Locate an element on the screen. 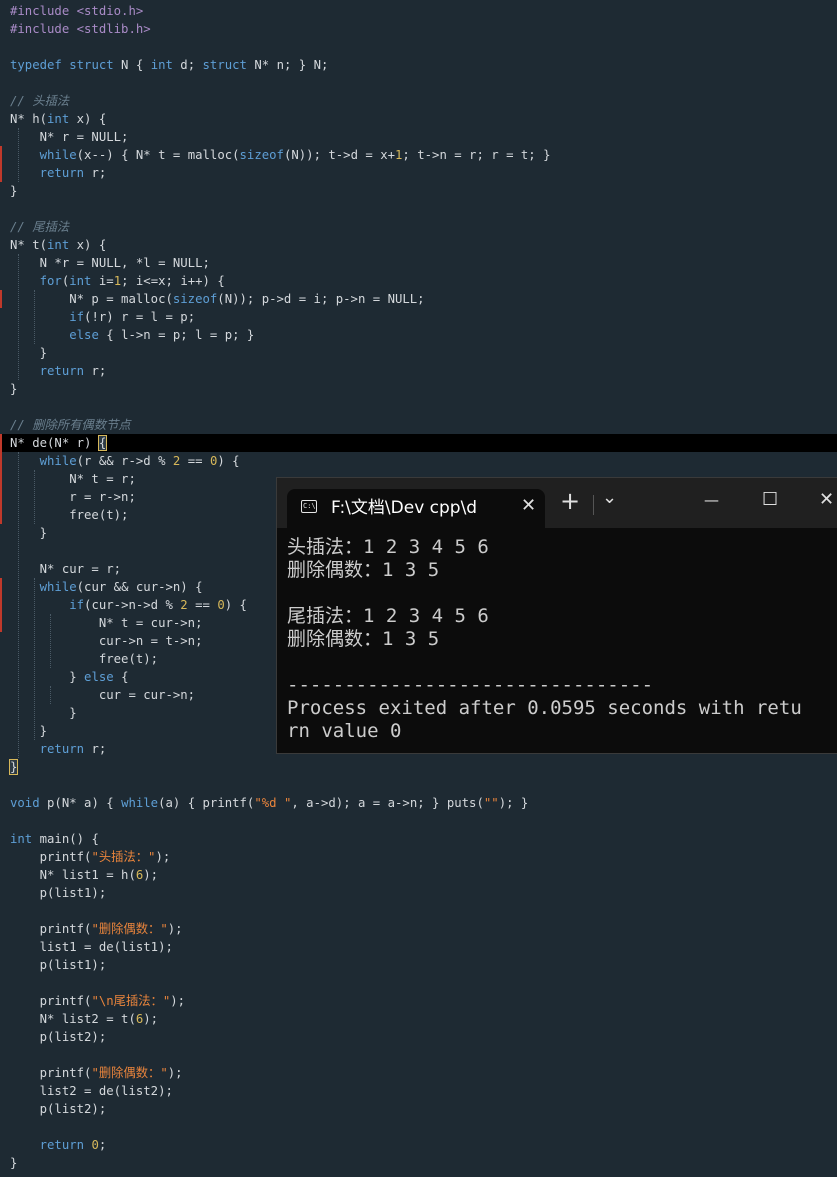  code-line: N* list2 = t(6); is located at coordinates (418, 1019).